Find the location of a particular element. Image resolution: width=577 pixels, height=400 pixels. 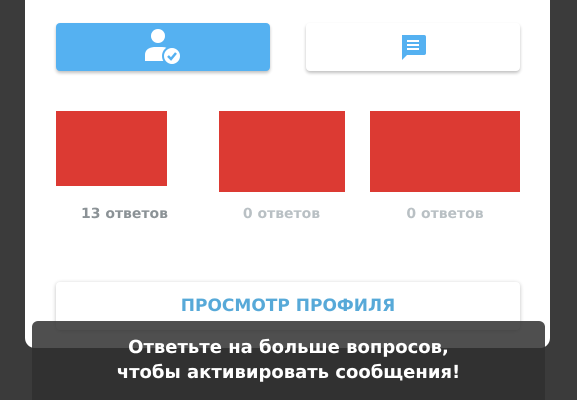

answer-count: 13 ответов is located at coordinates (124, 214).